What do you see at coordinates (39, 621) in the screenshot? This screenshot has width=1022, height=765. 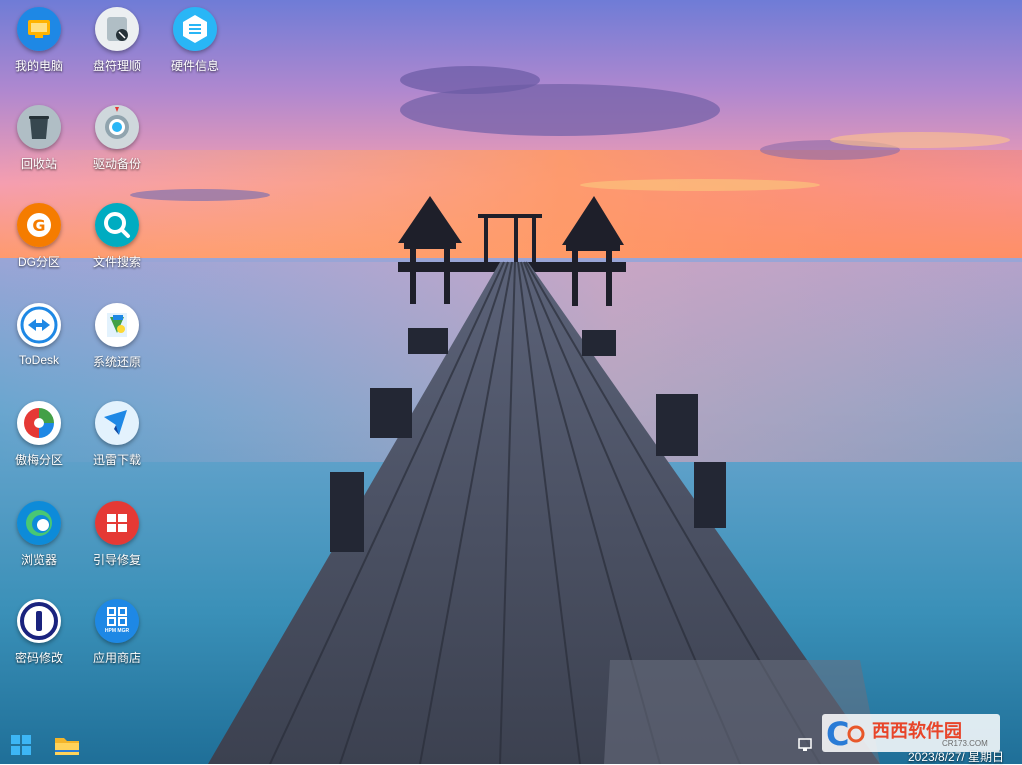 I see `password-icon` at bounding box center [39, 621].